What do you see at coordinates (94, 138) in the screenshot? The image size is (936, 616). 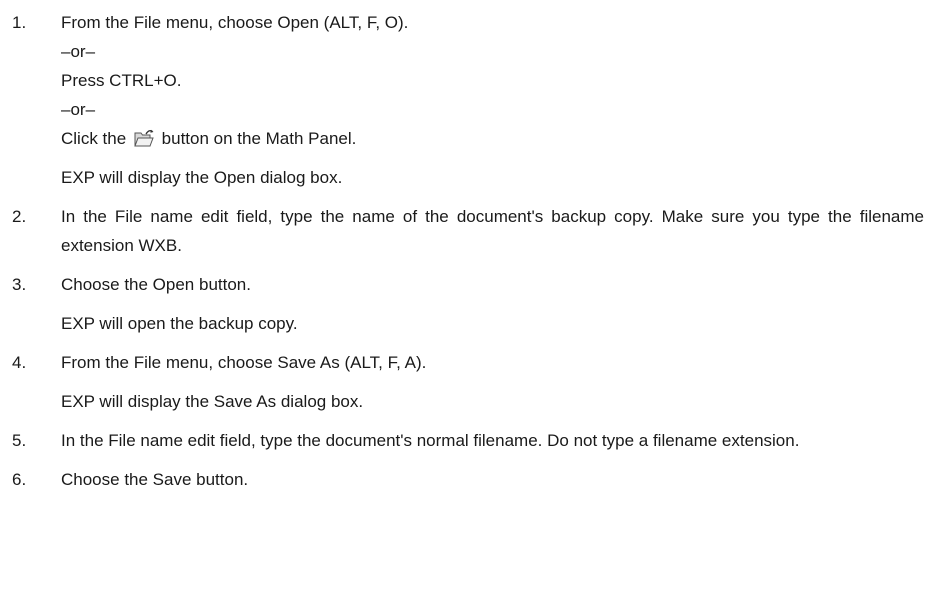 I see `icon-instruction-before: Click the` at bounding box center [94, 138].